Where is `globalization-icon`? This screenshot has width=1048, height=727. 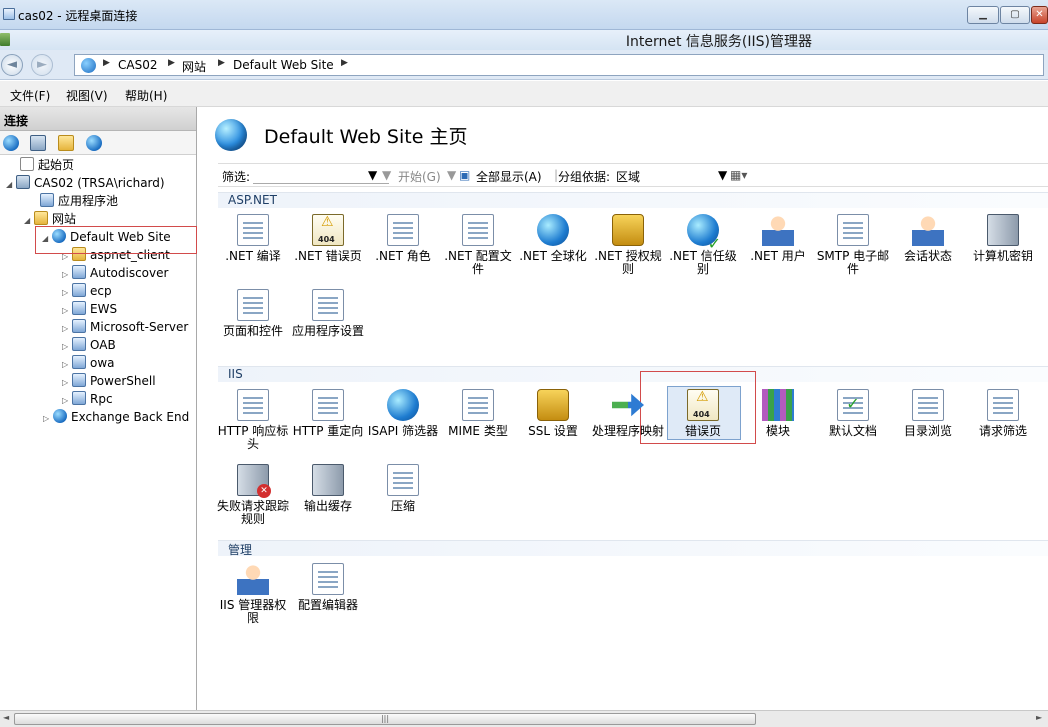
globalization-icon is located at coordinates (553, 230).